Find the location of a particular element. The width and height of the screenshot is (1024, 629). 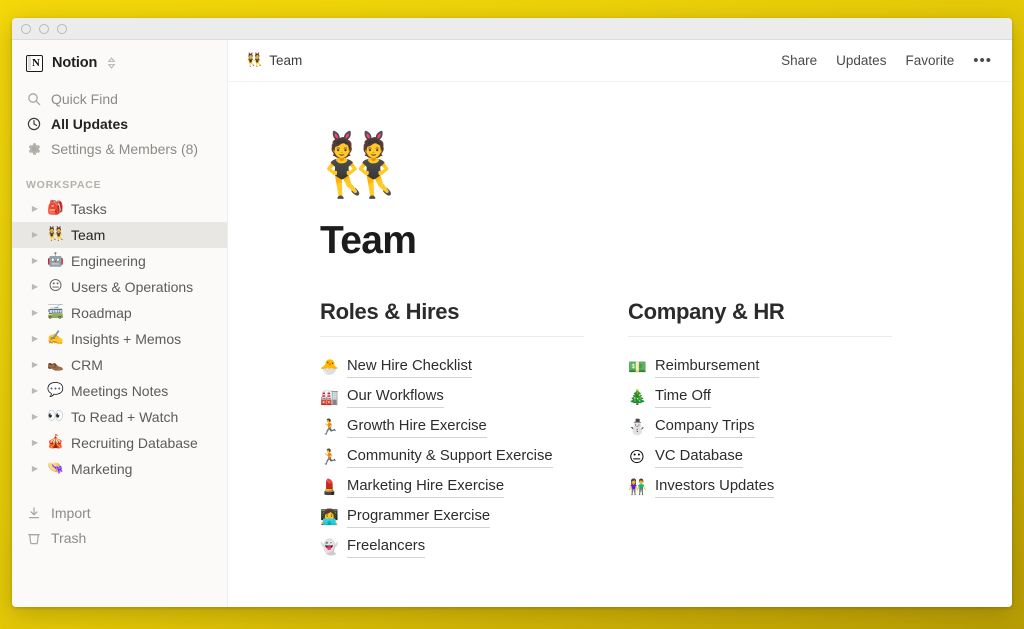

page-emoji-icon: 🤖 is located at coordinates (55, 260).